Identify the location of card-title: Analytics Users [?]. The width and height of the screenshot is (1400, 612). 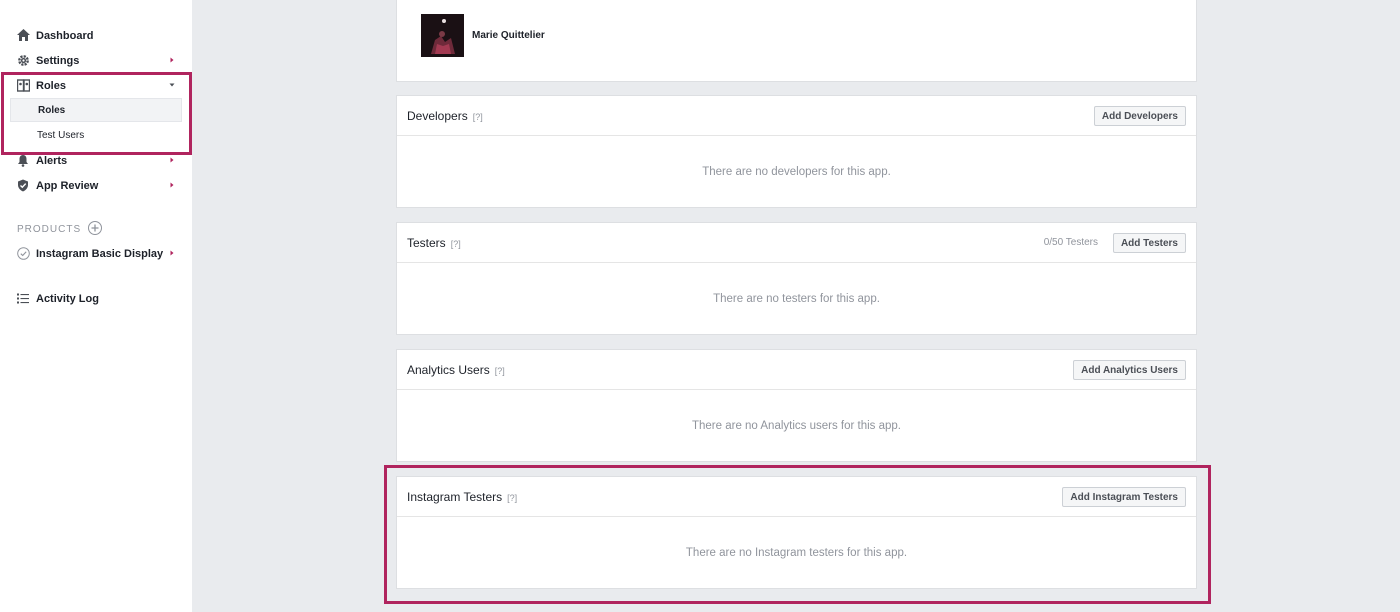
(456, 370).